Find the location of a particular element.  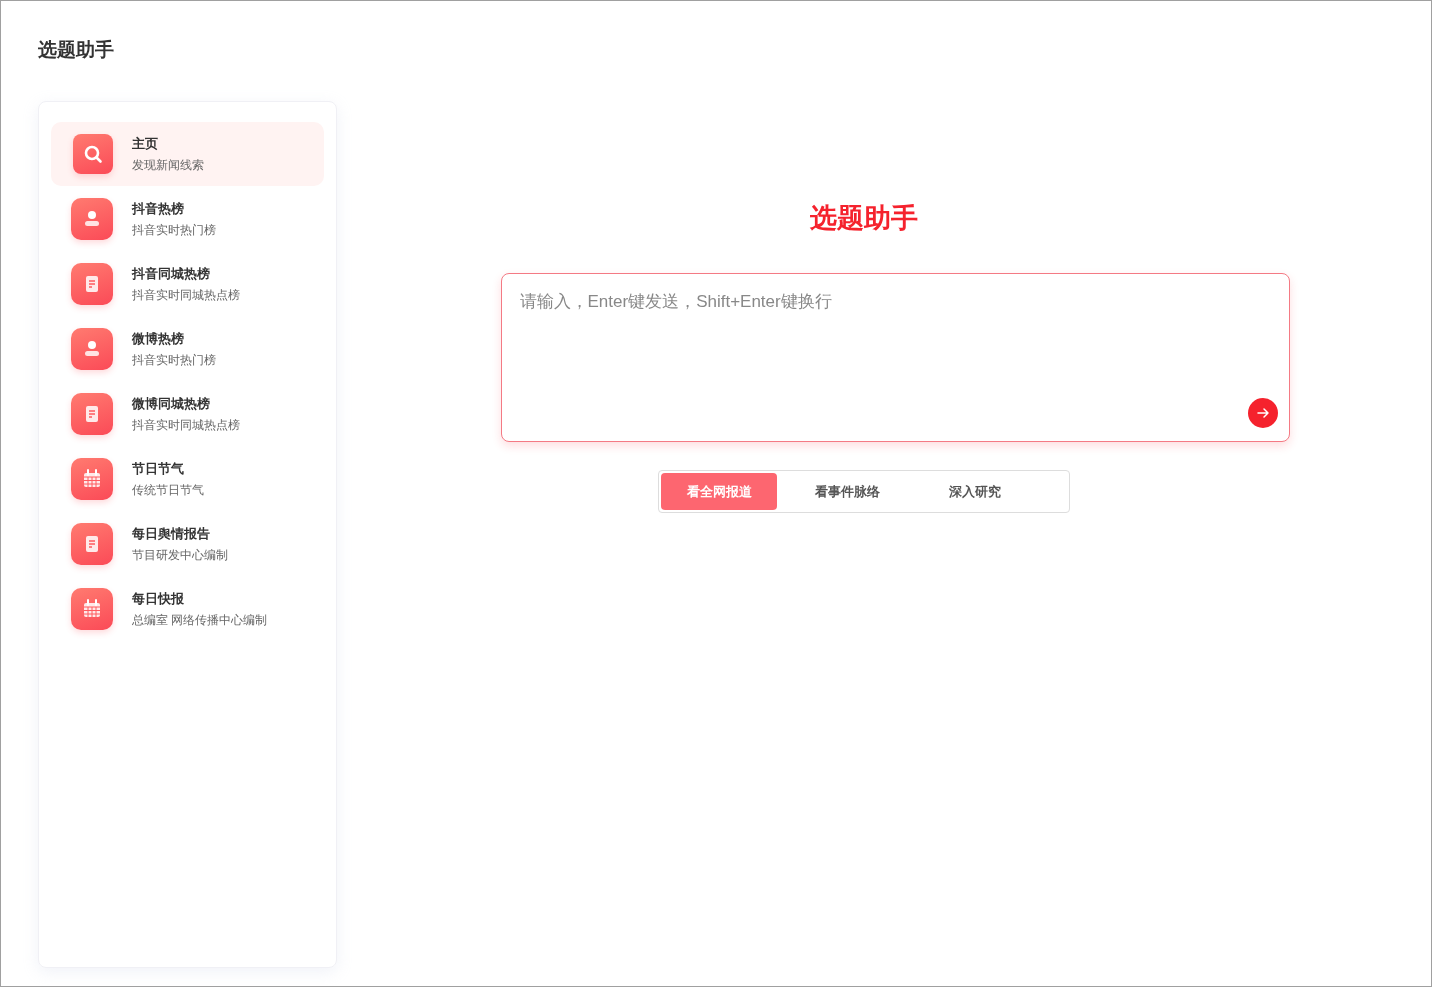

nav-item: 每日快报 总编室 网络传播中心编制 is located at coordinates (187, 609).